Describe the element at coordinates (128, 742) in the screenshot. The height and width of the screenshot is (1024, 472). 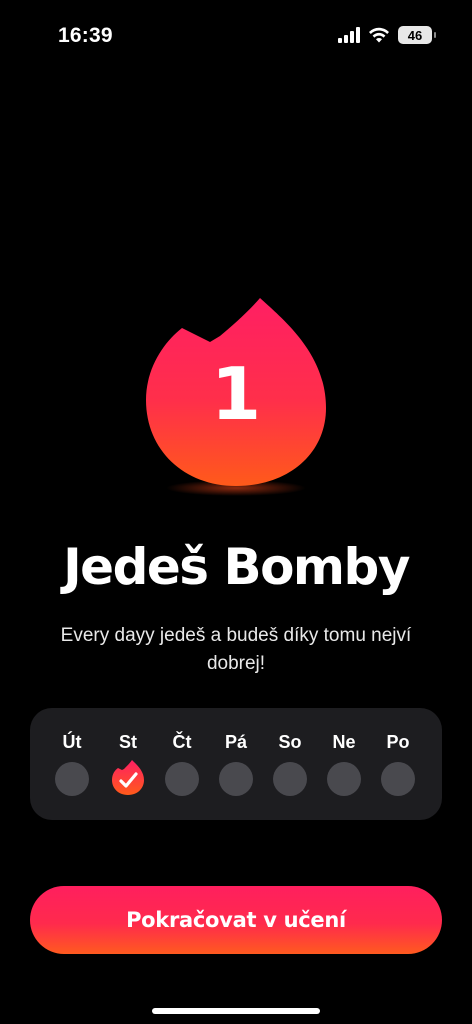
I see `day-label: St` at that location.